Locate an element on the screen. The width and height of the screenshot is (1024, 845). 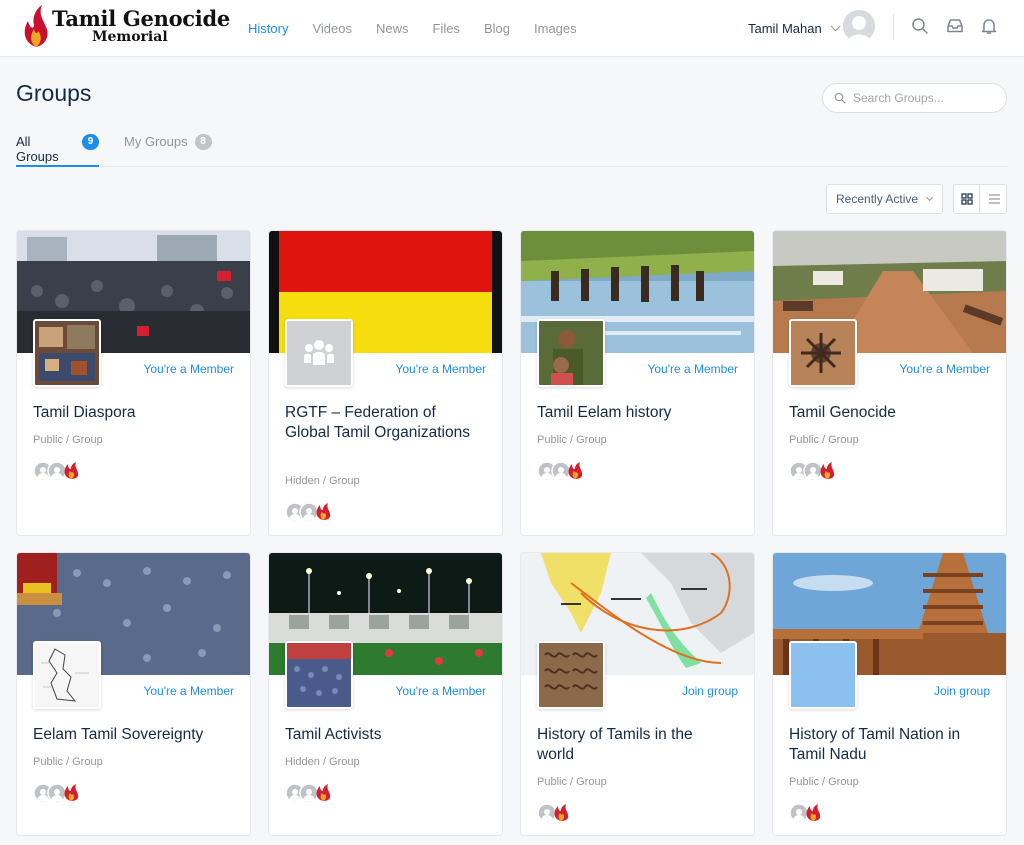
group-placeholder-icon is located at coordinates (319, 353).